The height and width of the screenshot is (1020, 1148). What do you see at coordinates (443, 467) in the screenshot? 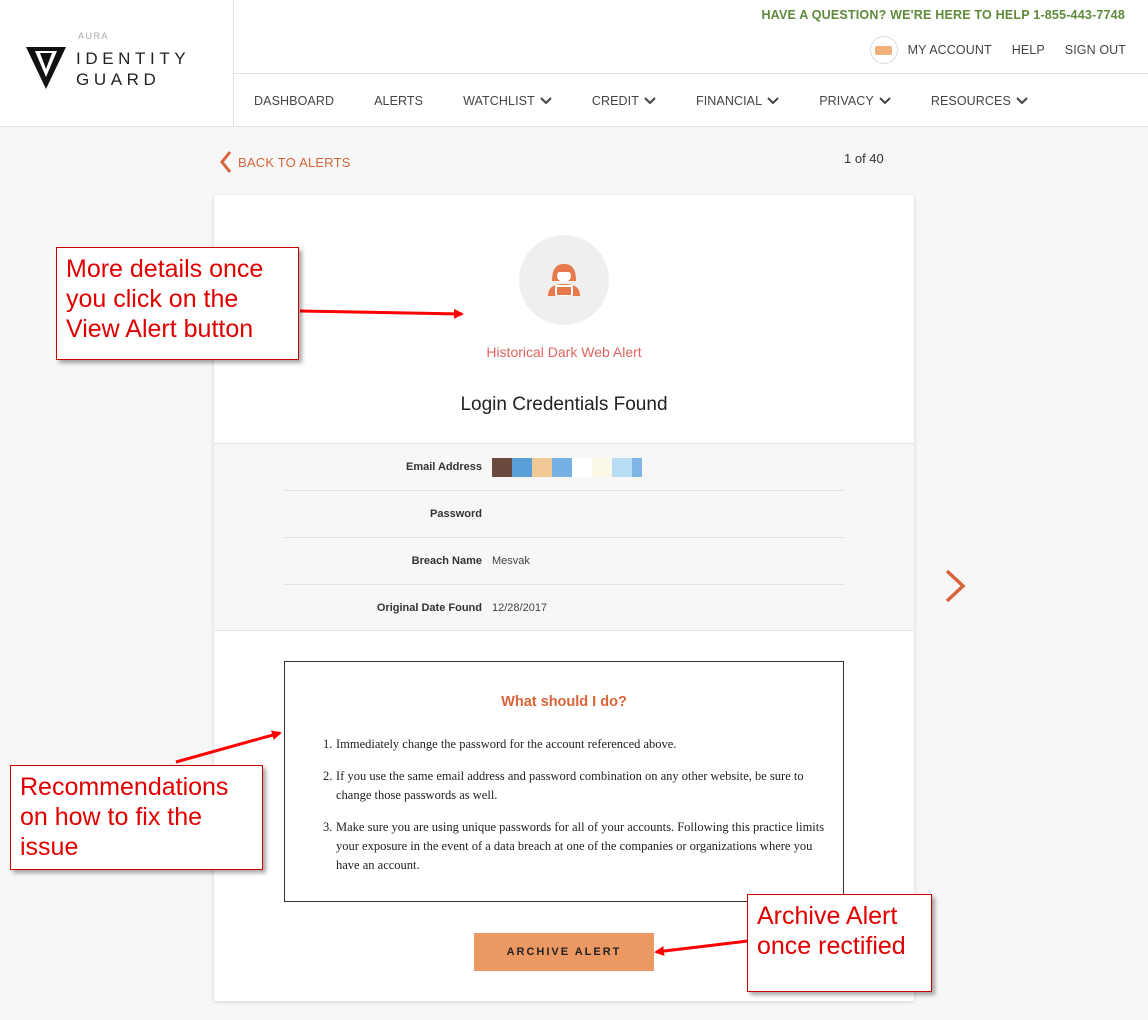
I see `detail-label: Email Address` at bounding box center [443, 467].